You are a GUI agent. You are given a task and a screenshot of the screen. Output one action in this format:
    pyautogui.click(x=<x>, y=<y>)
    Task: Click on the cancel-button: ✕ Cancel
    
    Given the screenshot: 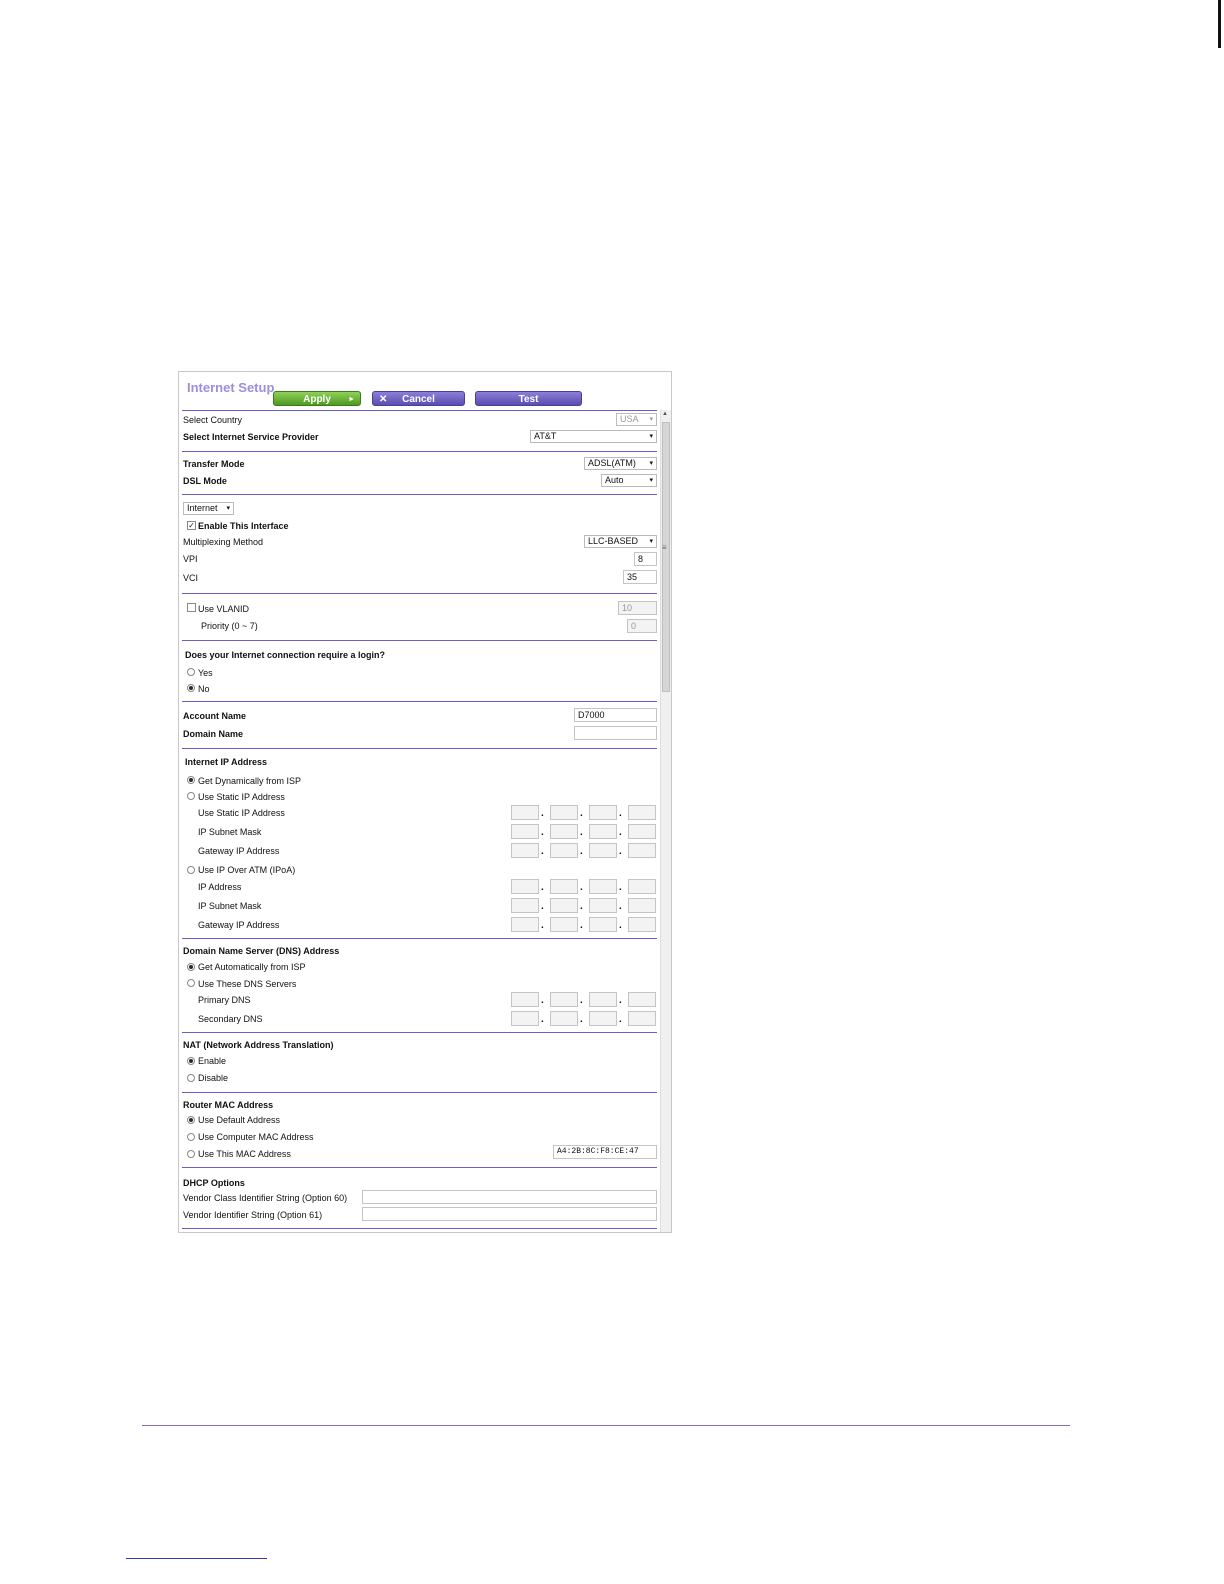 What is the action you would take?
    pyautogui.click(x=418, y=398)
    